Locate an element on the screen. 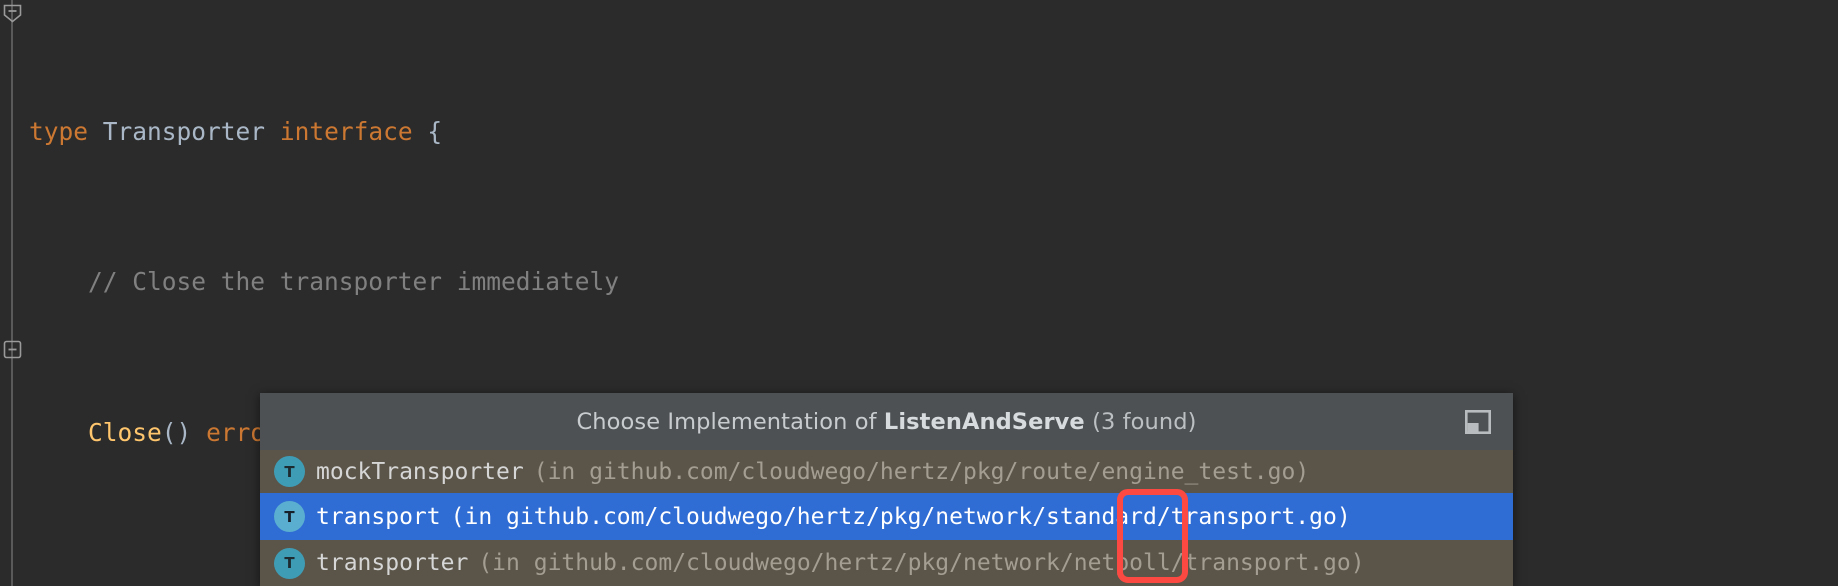  list-item-name: transport is located at coordinates (378, 516).